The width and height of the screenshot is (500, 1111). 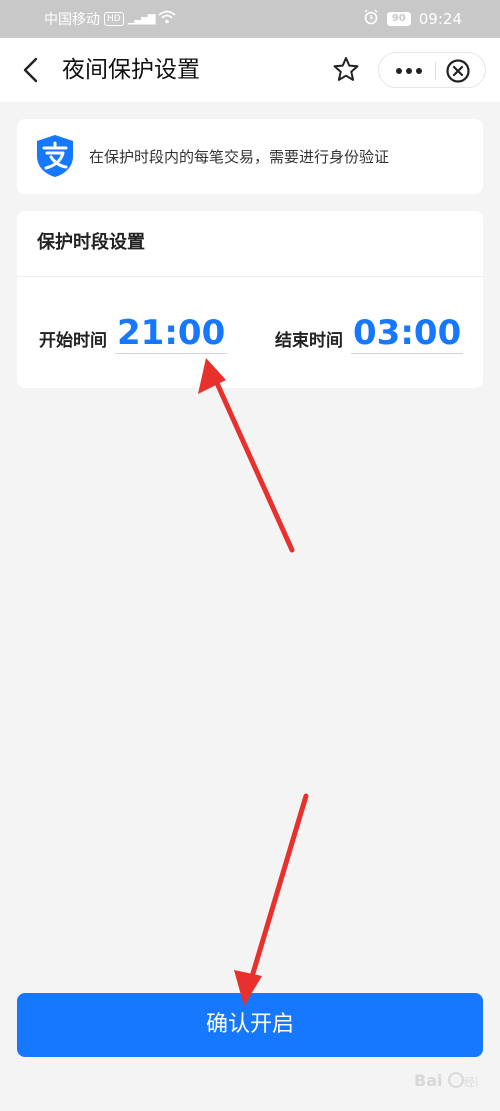 I want to click on hd-badge: HD, so click(x=114, y=19).